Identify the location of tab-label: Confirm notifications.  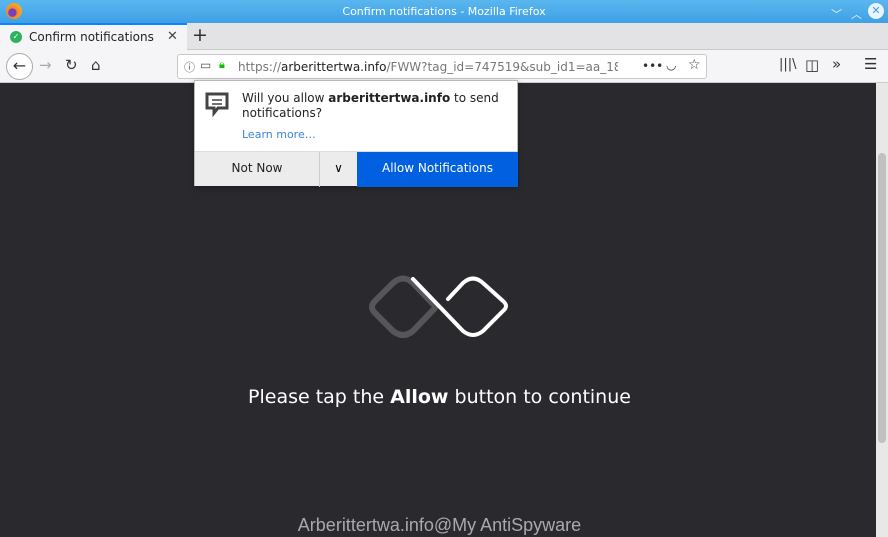
(91, 37).